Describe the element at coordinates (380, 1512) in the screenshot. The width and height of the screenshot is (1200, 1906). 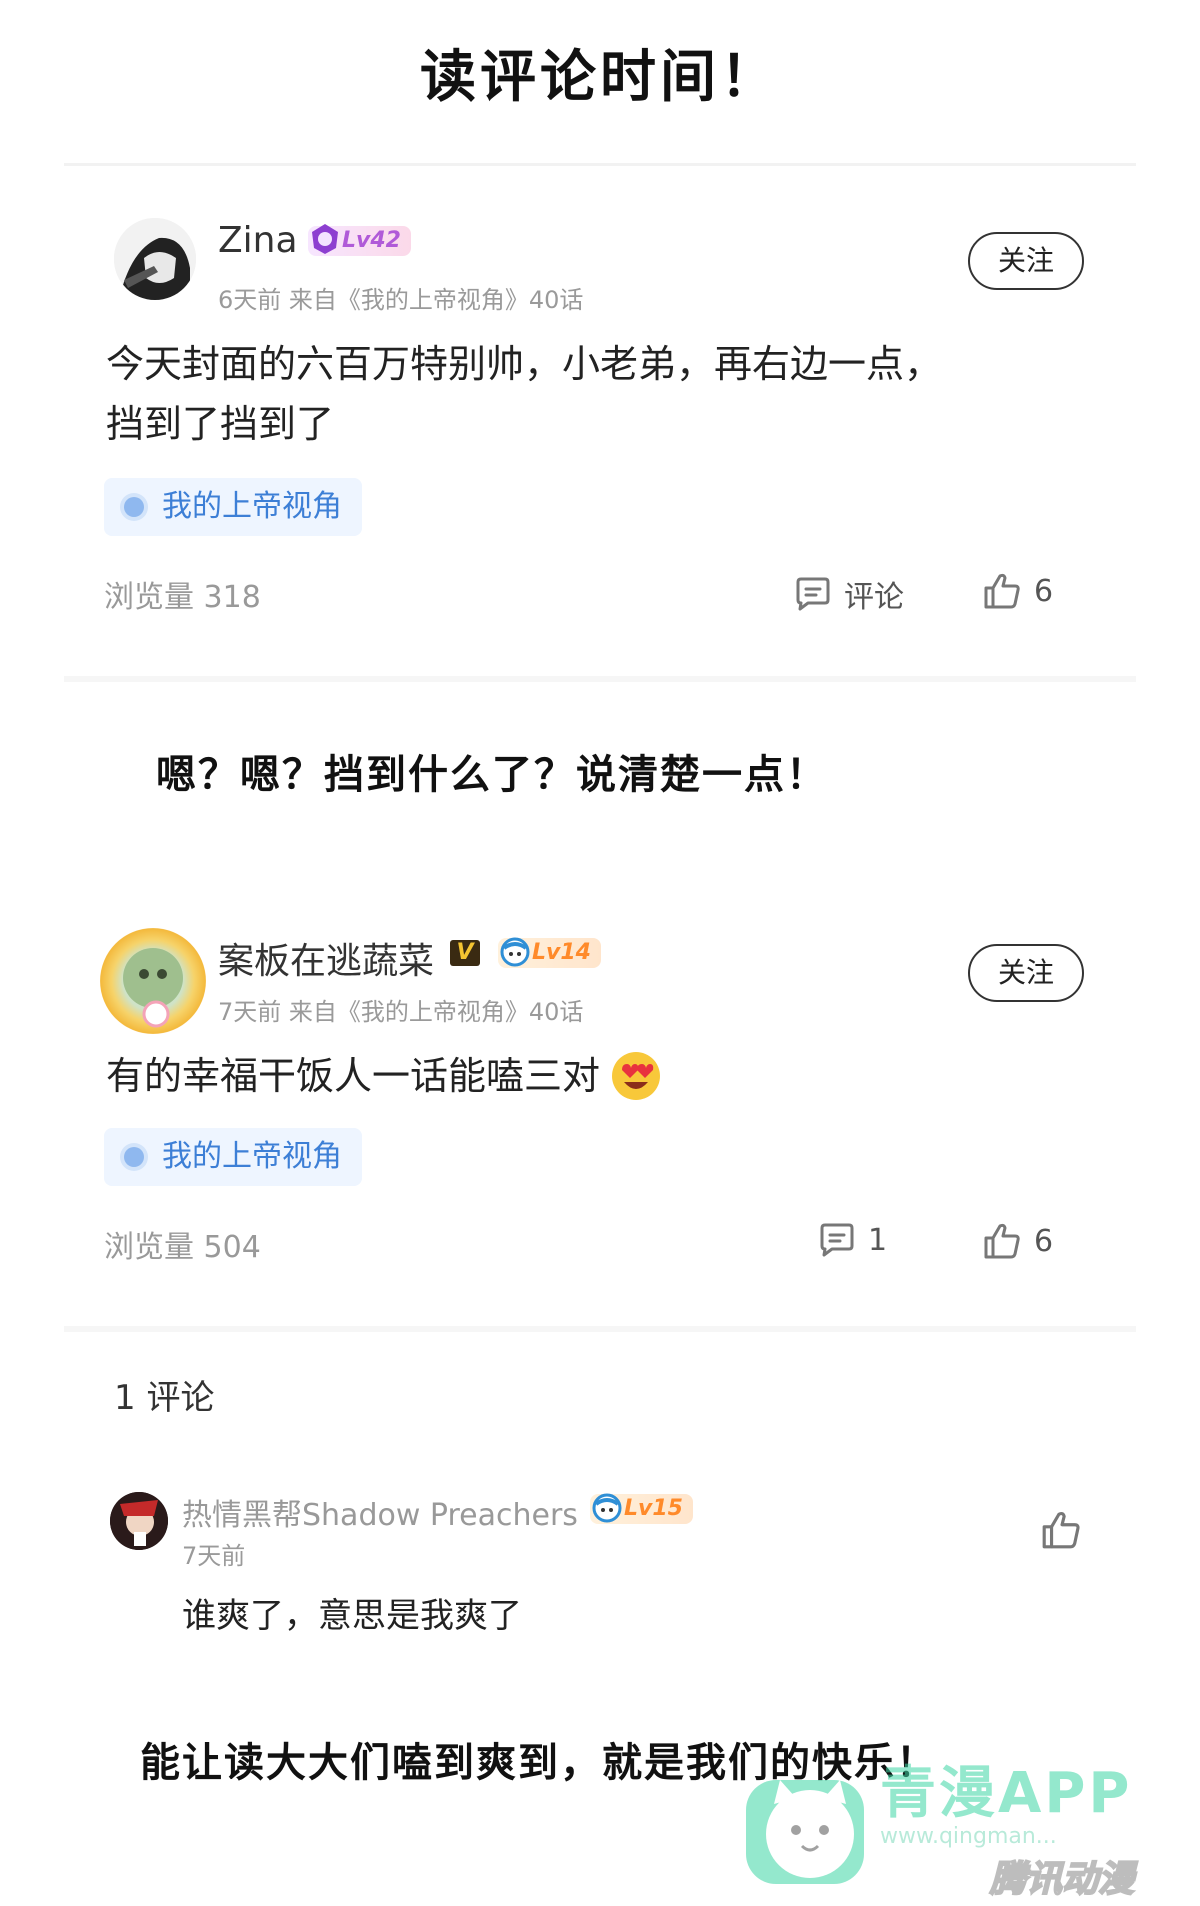
I see `comment-username: 热情黑帮Shadow Preachers` at that location.